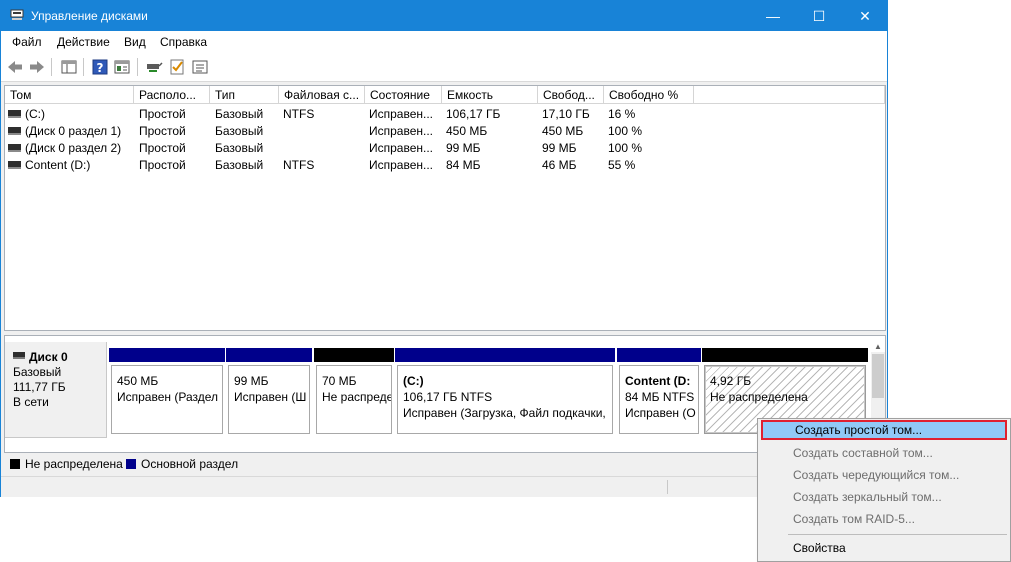 The width and height of the screenshot is (1011, 562). I want to click on menu-item-properties: Свойства, so click(884, 548).